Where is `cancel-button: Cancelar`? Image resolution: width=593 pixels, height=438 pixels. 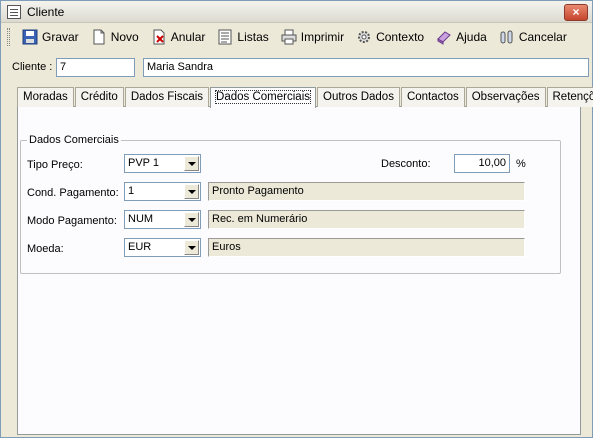
cancel-button: Cancelar is located at coordinates (533, 37).